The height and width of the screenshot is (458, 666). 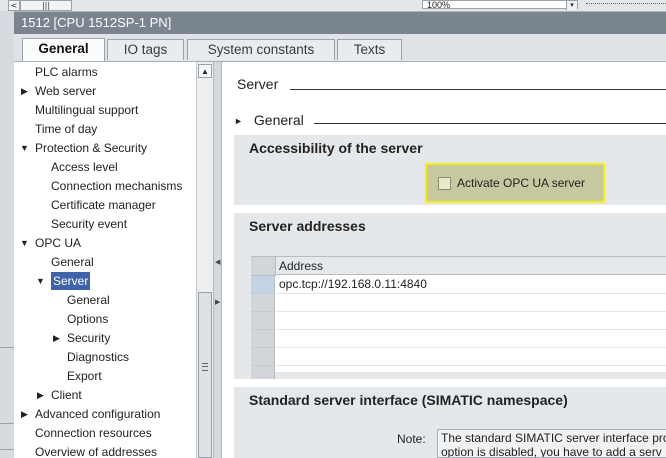 I want to click on checkbox-label: Activate OPC UA server, so click(x=521, y=183).